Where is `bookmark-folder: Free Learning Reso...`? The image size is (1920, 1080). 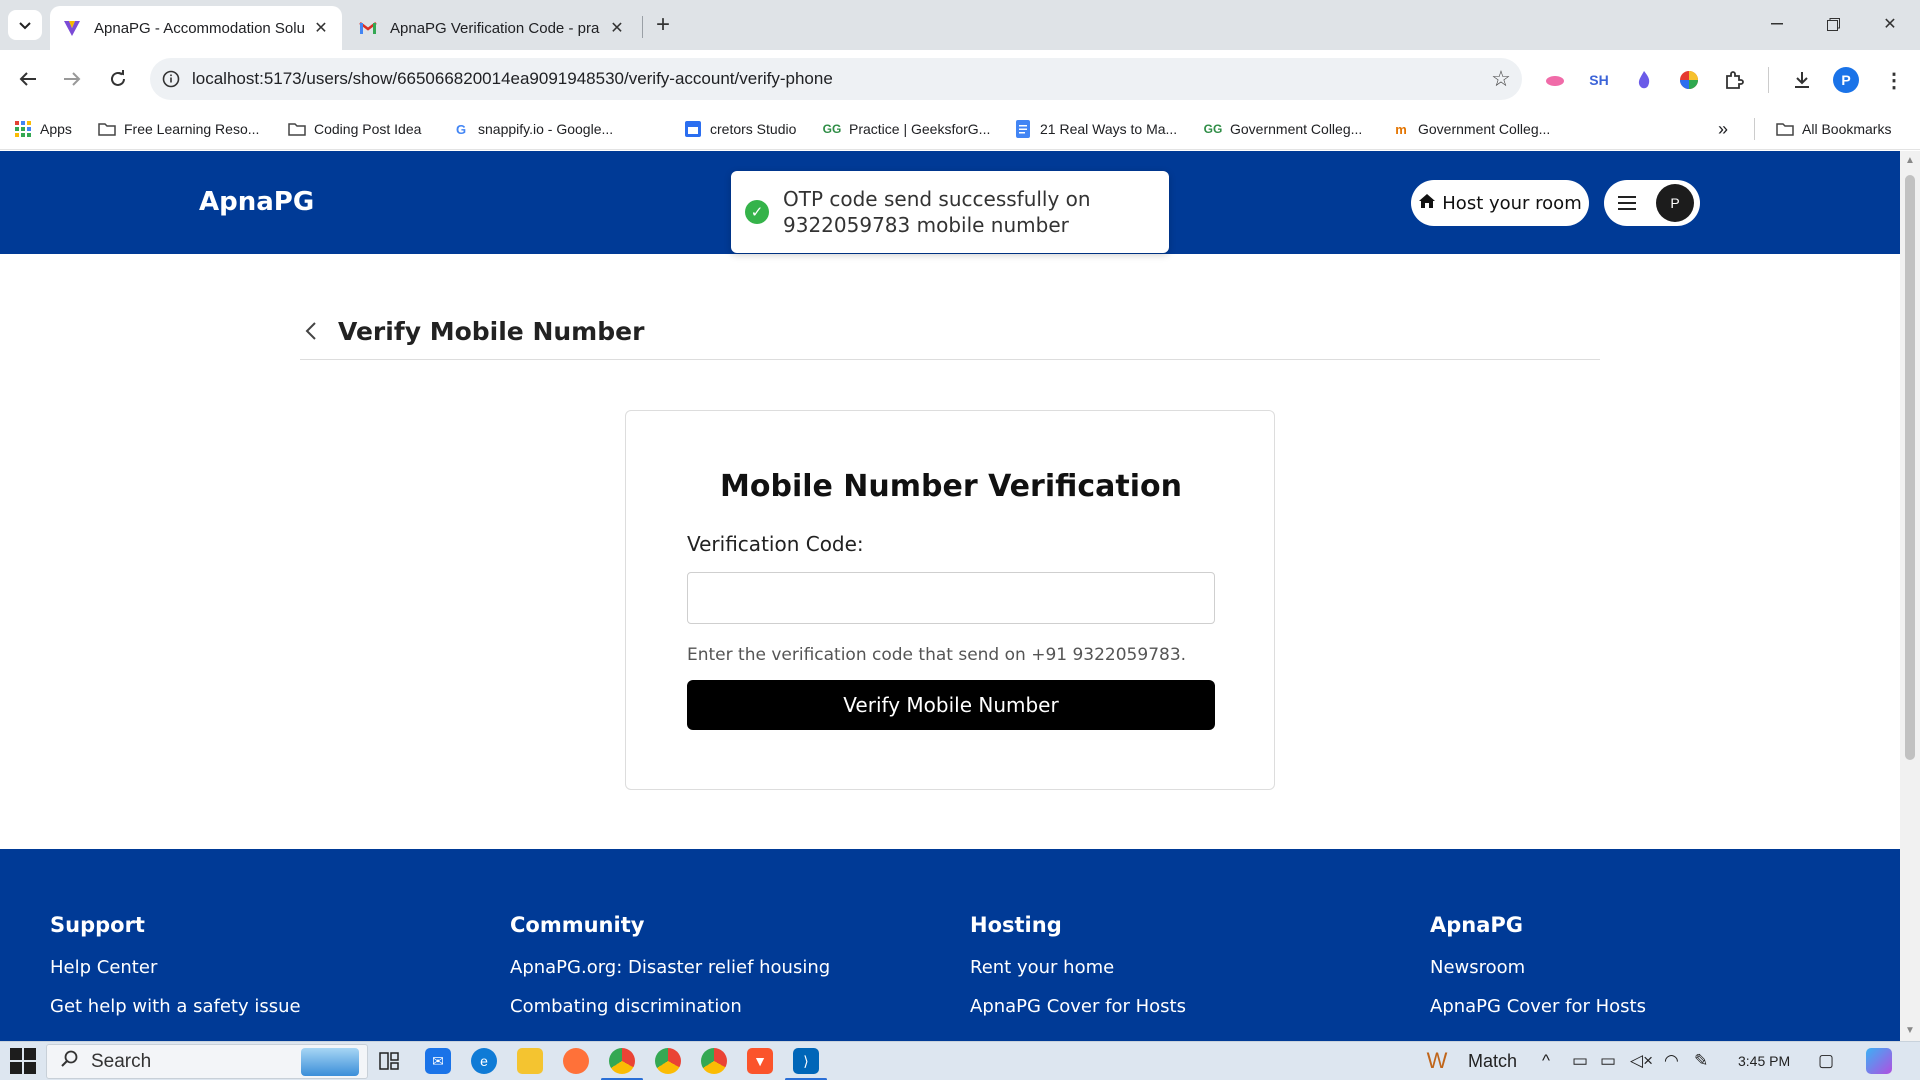
bookmark-folder: Free Learning Reso... is located at coordinates (178, 129).